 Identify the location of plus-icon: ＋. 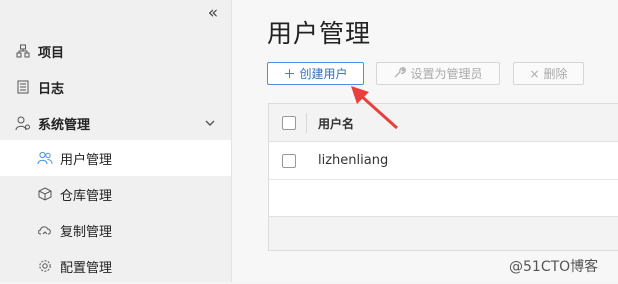
(289, 74).